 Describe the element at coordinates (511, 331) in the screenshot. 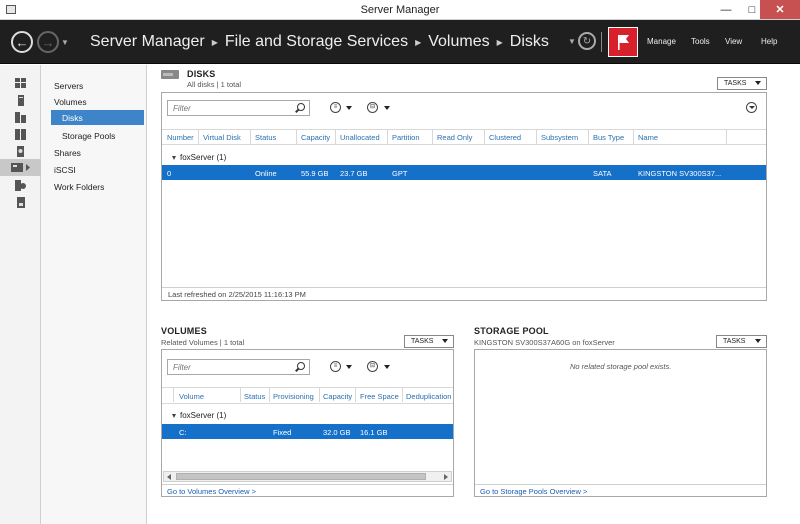

I see `storage-pool-title: STORAGE POOL` at that location.